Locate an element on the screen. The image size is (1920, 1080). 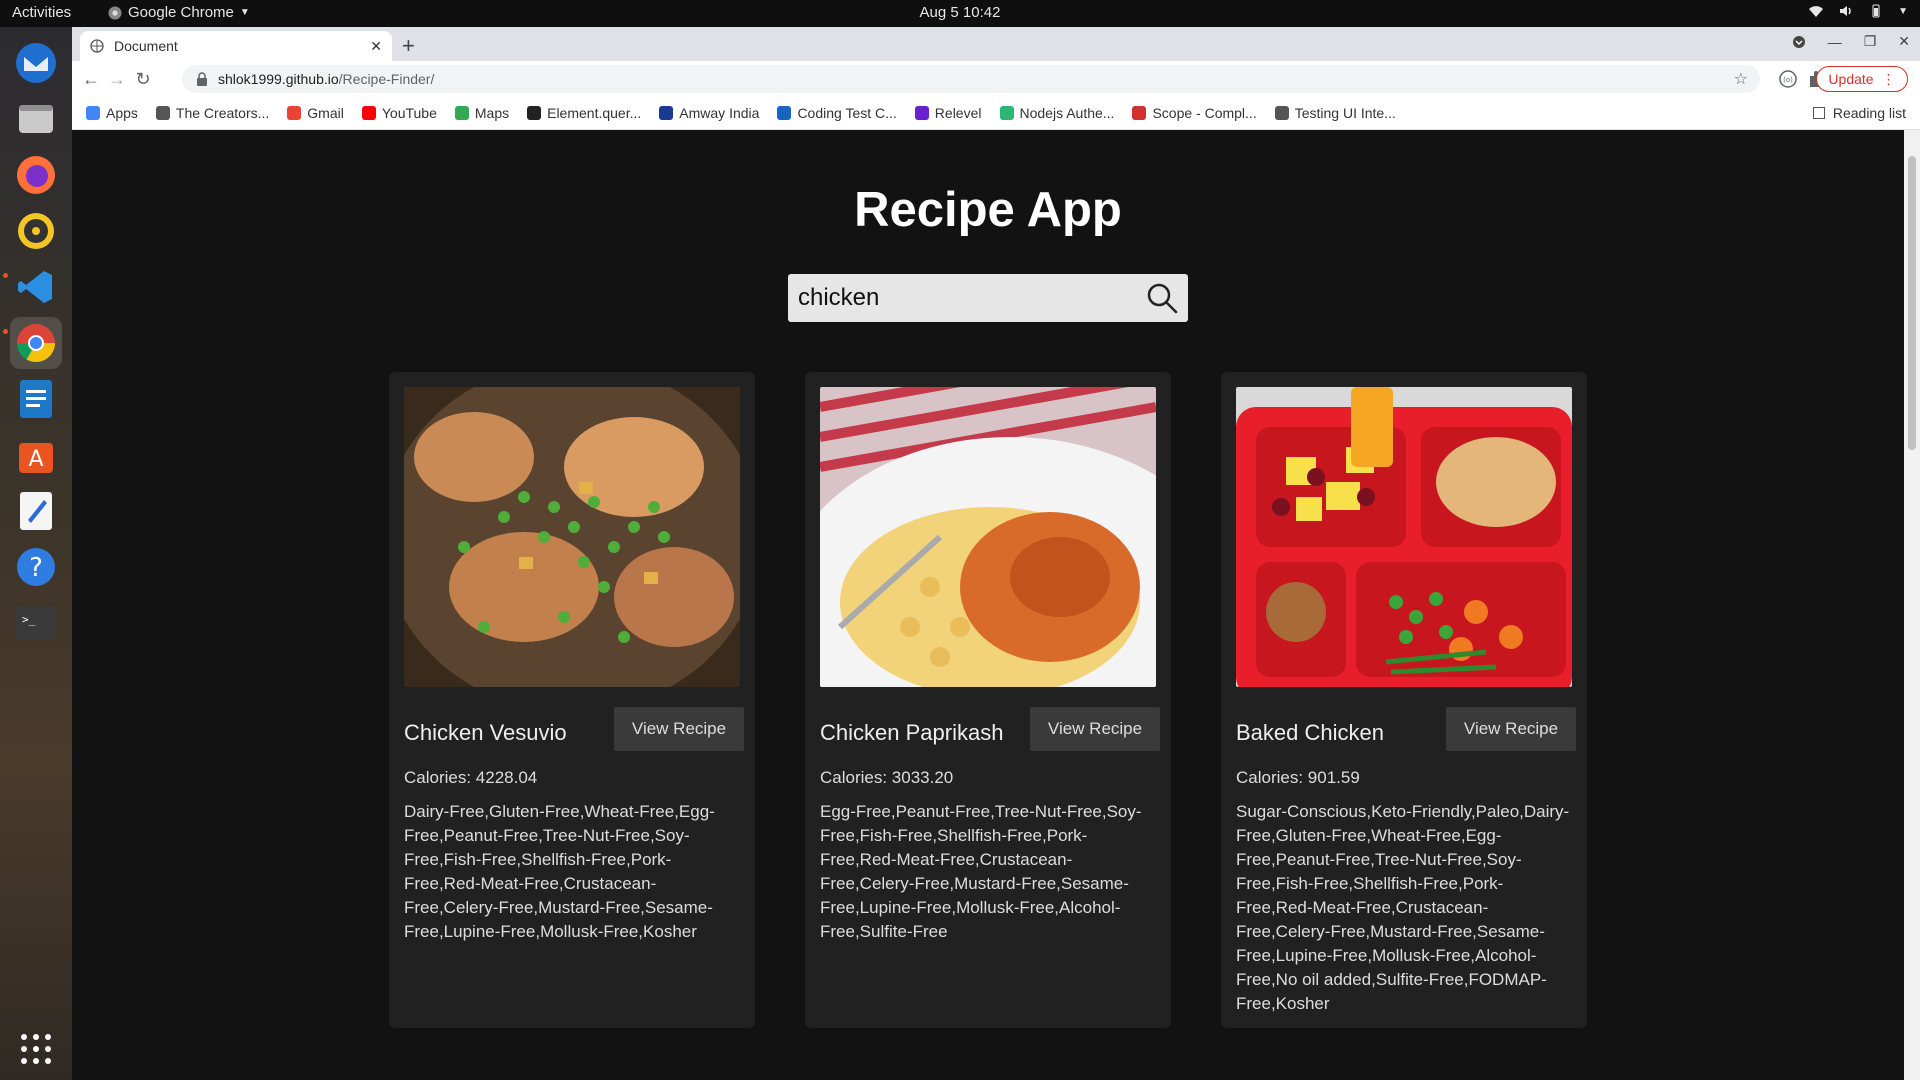
scope-icon is located at coordinates (1139, 113).